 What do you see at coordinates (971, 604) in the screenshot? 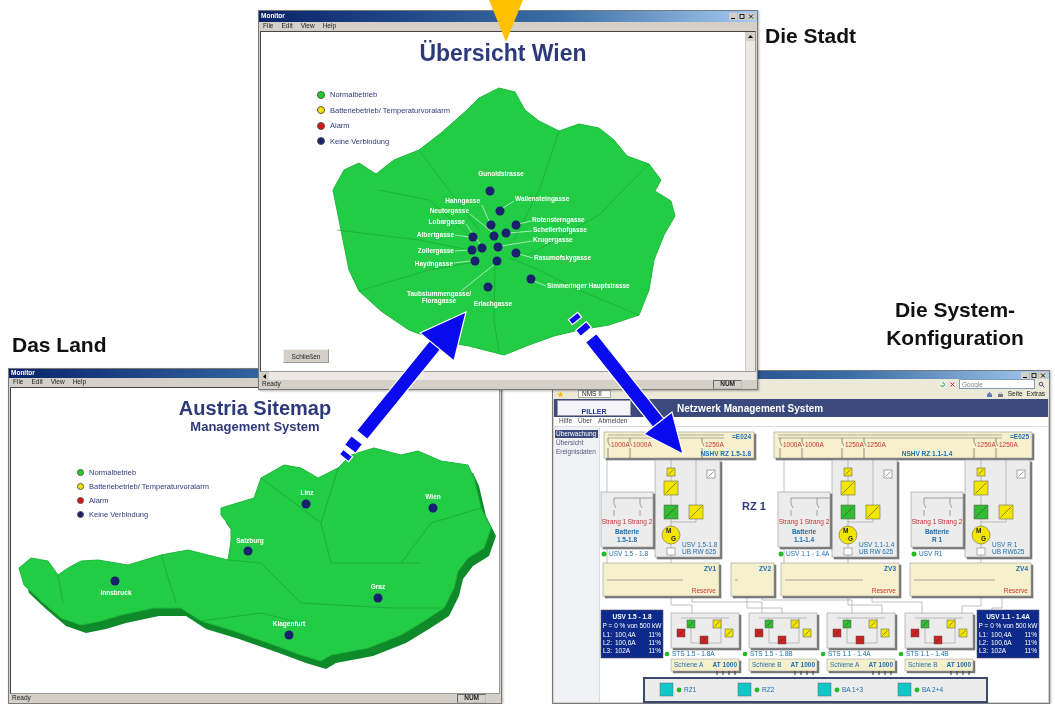
I see `connection-line` at bounding box center [971, 604].